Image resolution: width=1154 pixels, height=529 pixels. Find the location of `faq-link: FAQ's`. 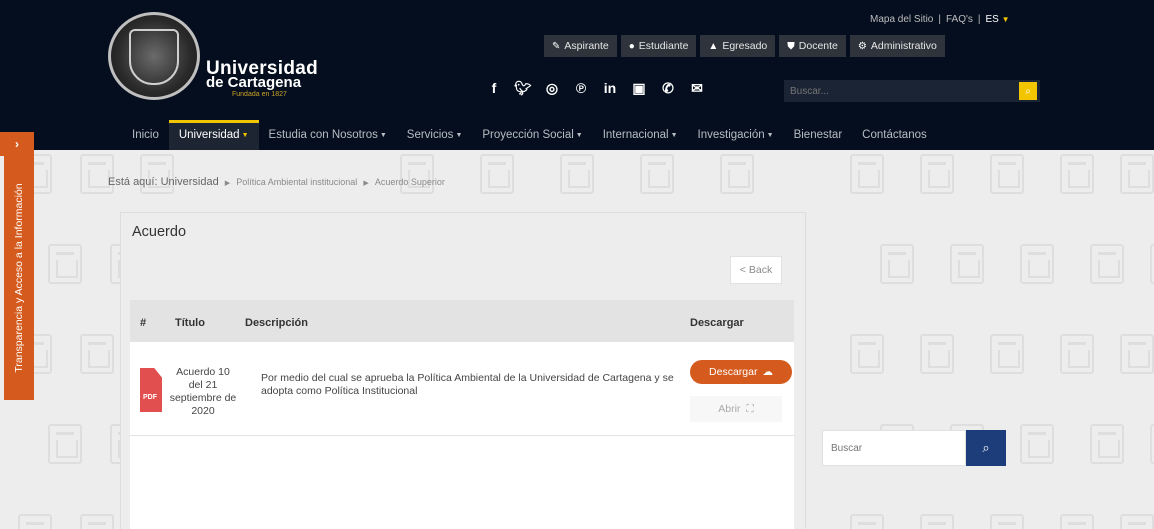

faq-link: FAQ's is located at coordinates (959, 19).